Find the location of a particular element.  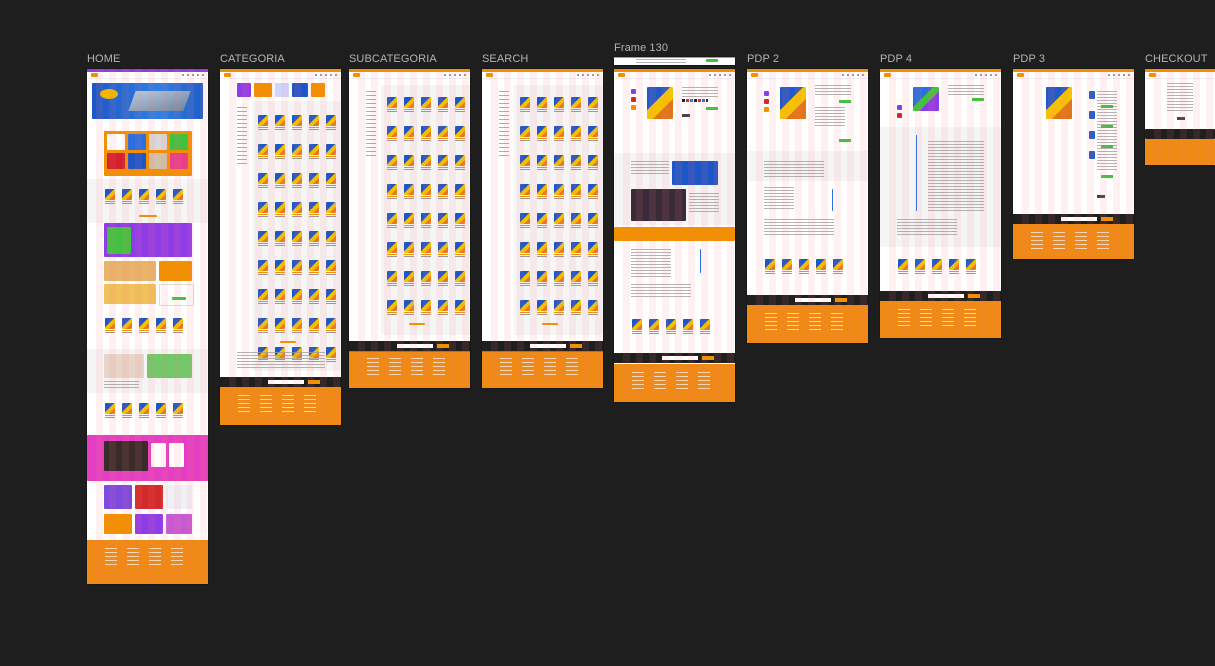

home-promo-d is located at coordinates (176, 295).